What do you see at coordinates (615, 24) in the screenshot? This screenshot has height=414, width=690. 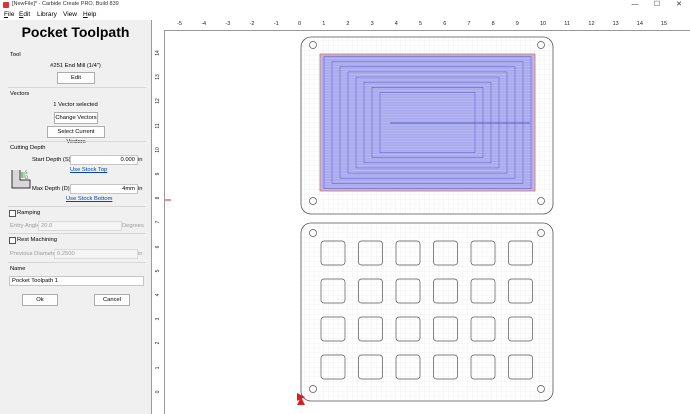 I see `ruler-x-tick: 13` at bounding box center [615, 24].